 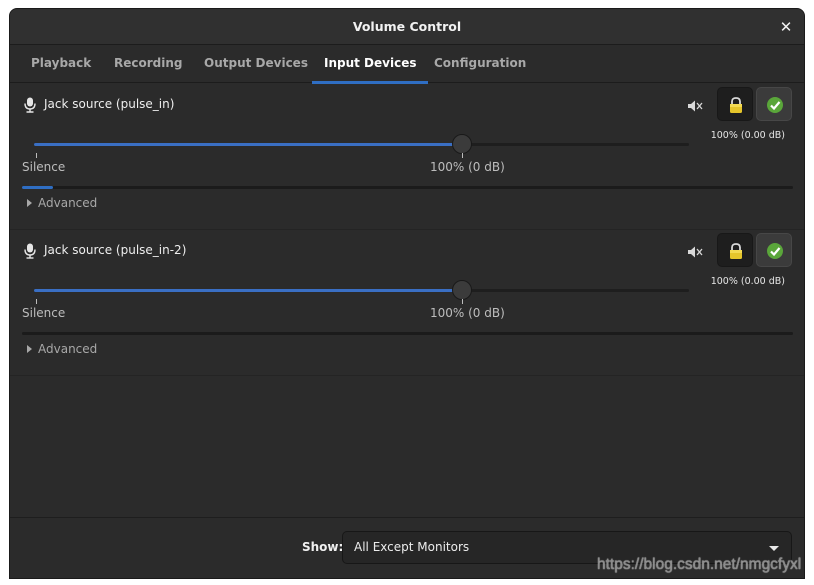 What do you see at coordinates (699, 564) in the screenshot?
I see `watermark-text: https://blog.csdn.net/nmgcfyxl` at bounding box center [699, 564].